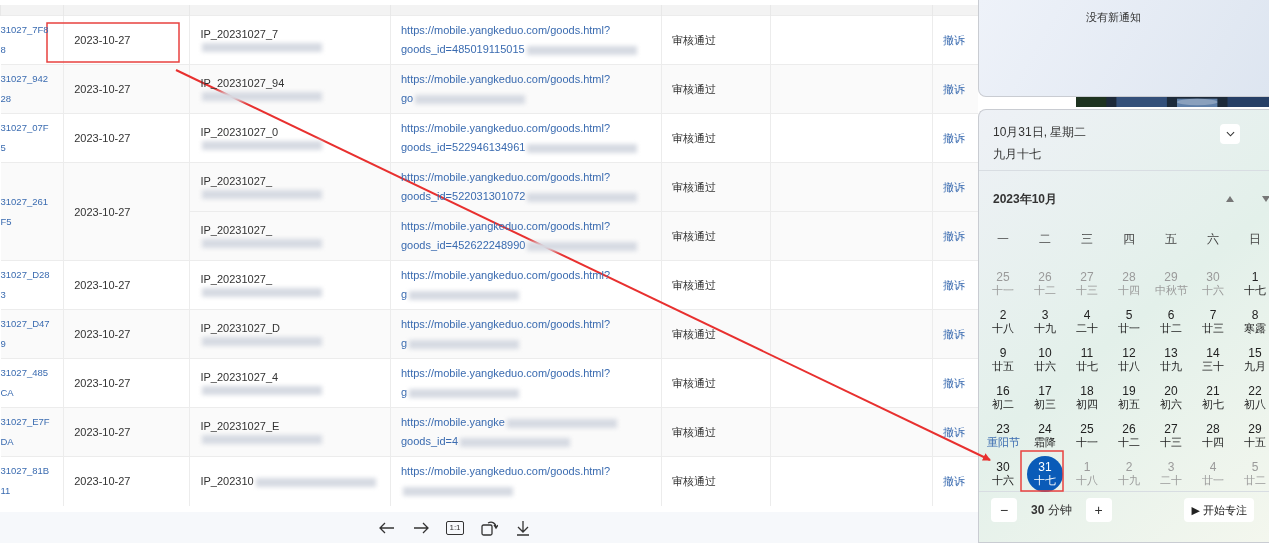 The image size is (1269, 543). What do you see at coordinates (24, 89) in the screenshot?
I see `id-link: 31027_942 28` at bounding box center [24, 89].